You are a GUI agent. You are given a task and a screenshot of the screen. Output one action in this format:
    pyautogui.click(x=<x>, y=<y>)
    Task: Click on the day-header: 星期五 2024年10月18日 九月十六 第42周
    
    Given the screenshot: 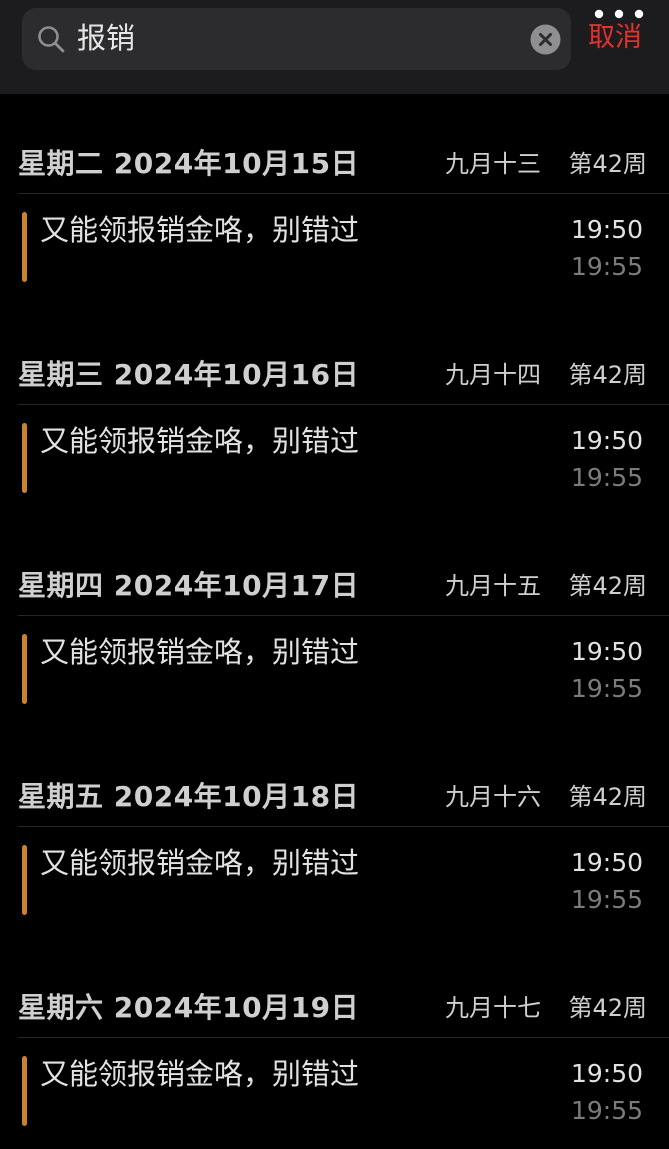 What is the action you would take?
    pyautogui.click(x=332, y=797)
    